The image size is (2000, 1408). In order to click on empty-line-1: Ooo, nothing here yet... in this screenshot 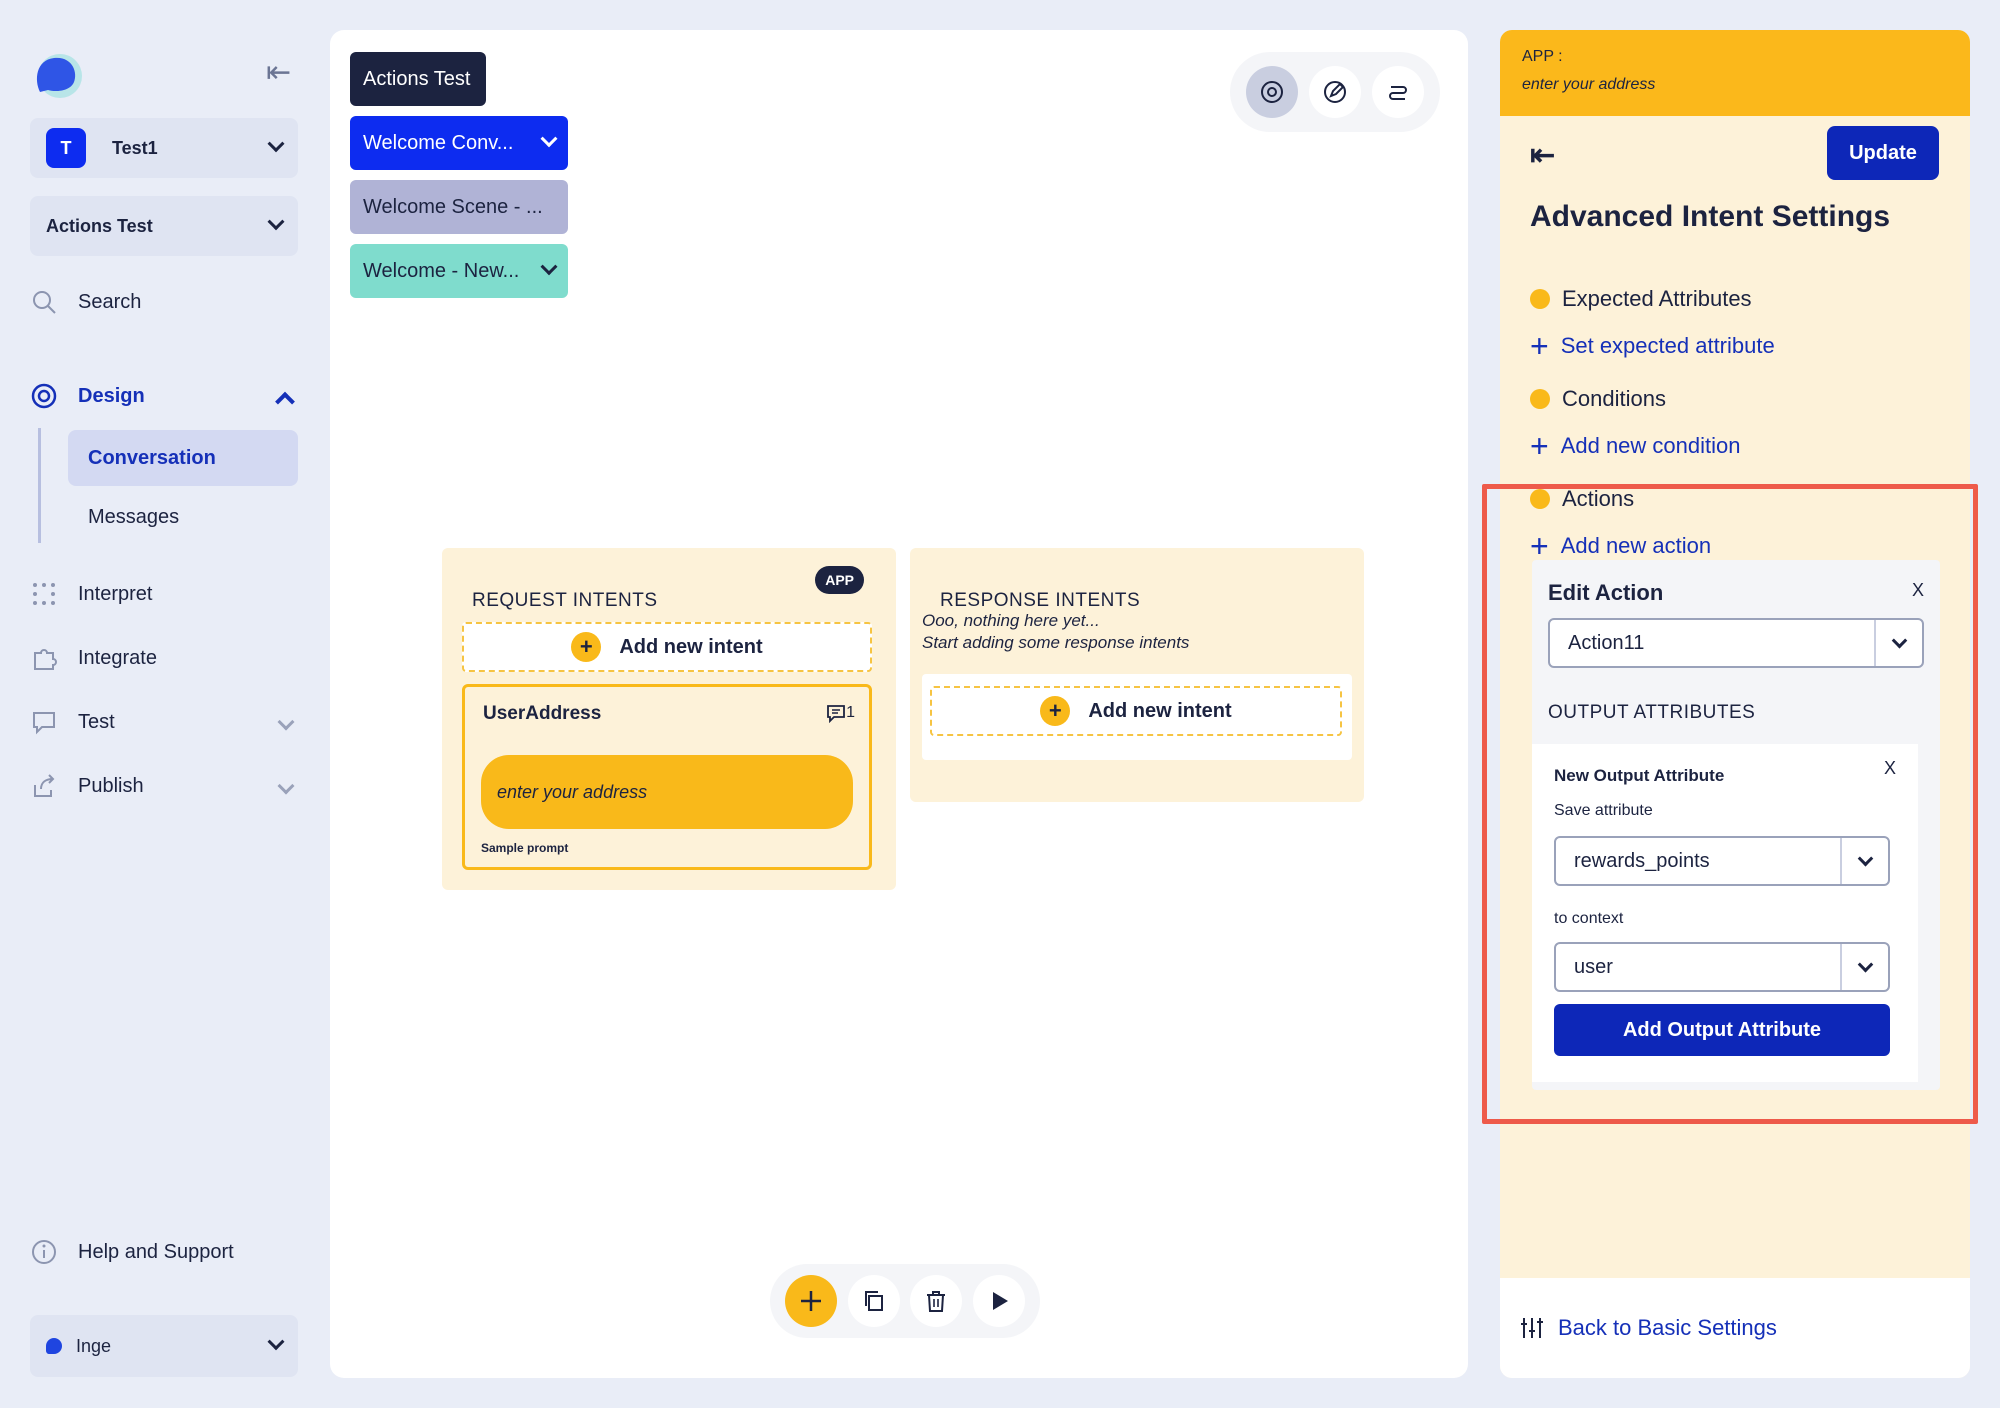, I will do `click(1011, 620)`.